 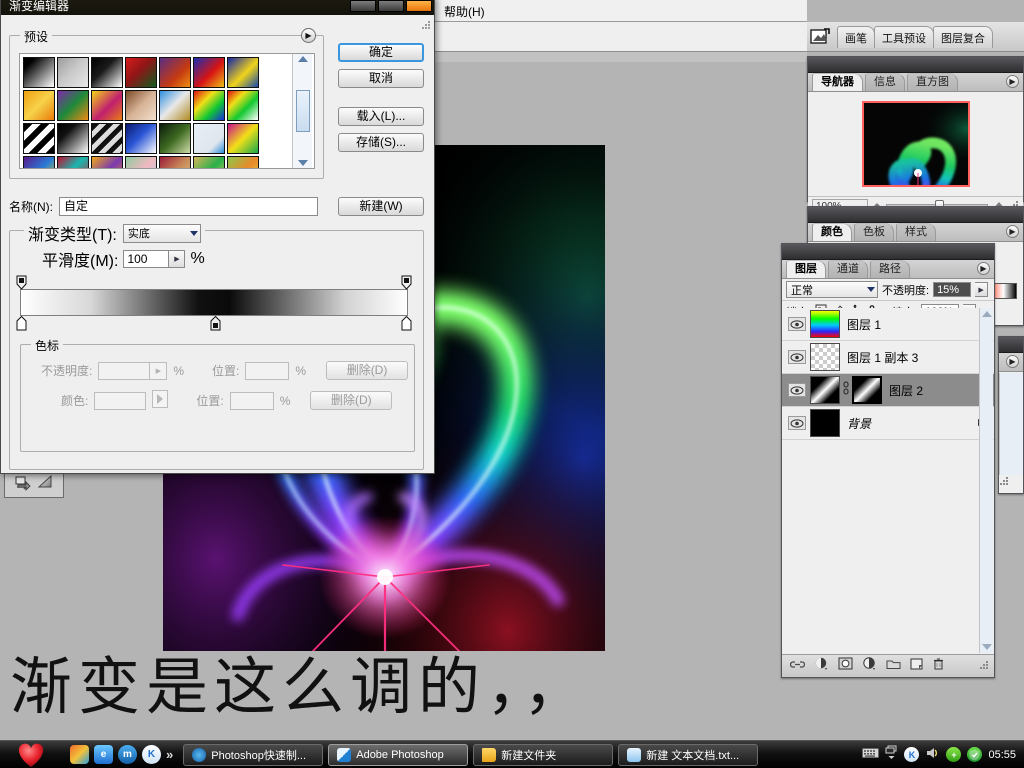 I want to click on opacity-stepper: ▶, so click(x=982, y=289).